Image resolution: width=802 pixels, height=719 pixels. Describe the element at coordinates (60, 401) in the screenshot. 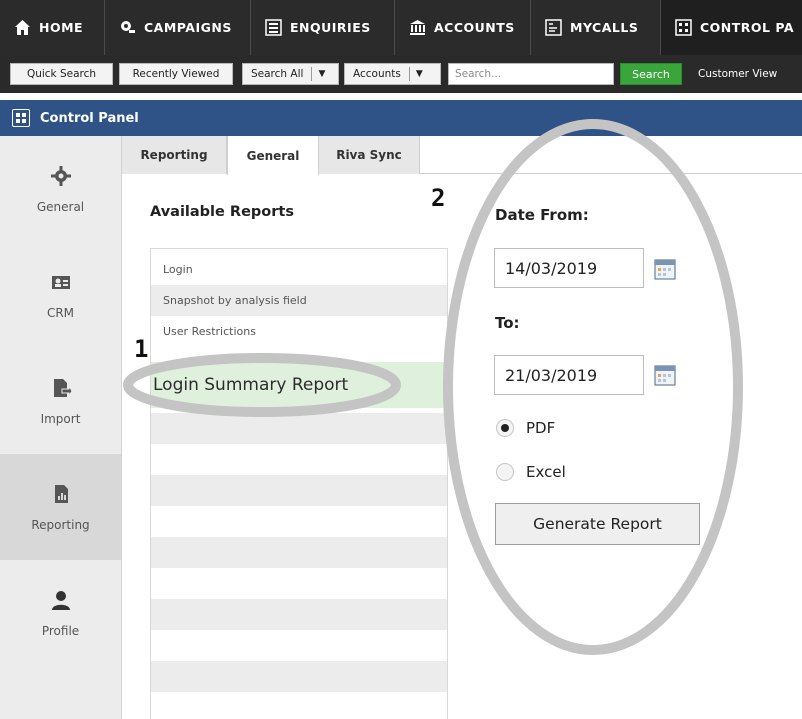

I see `sidebar-item-import: Import` at that location.